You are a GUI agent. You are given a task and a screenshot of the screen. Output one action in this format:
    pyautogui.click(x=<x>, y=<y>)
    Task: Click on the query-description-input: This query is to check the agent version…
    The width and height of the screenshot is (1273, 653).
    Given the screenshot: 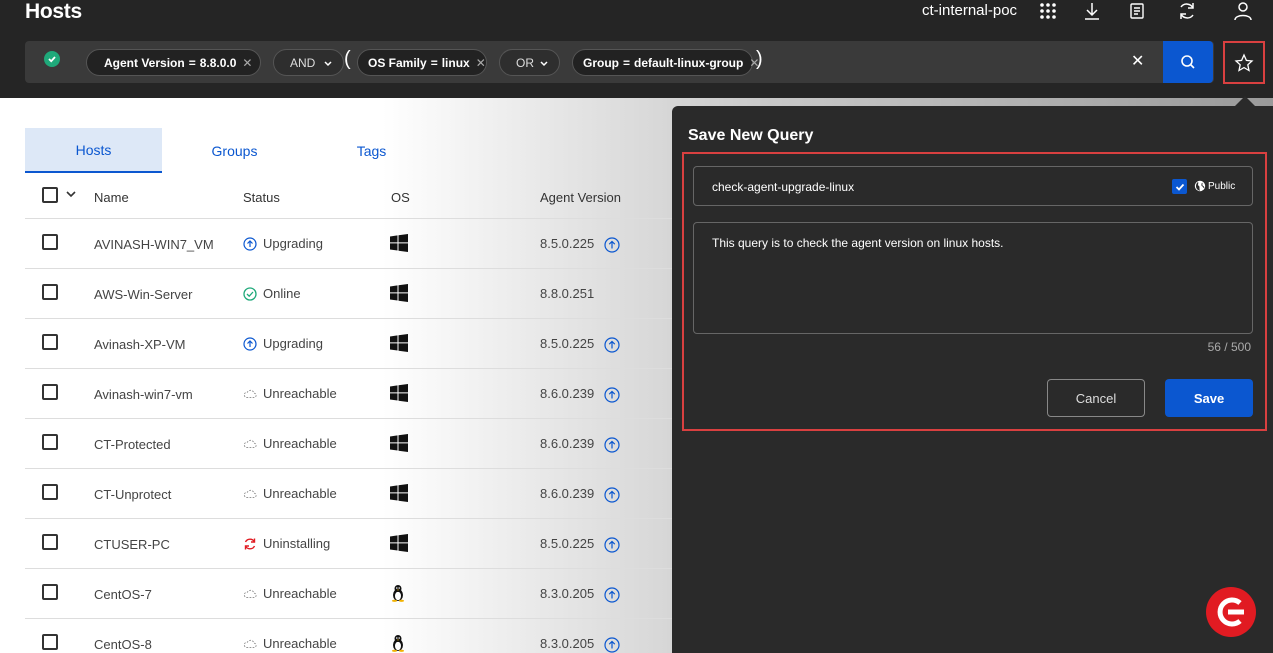 What is the action you would take?
    pyautogui.click(x=973, y=278)
    